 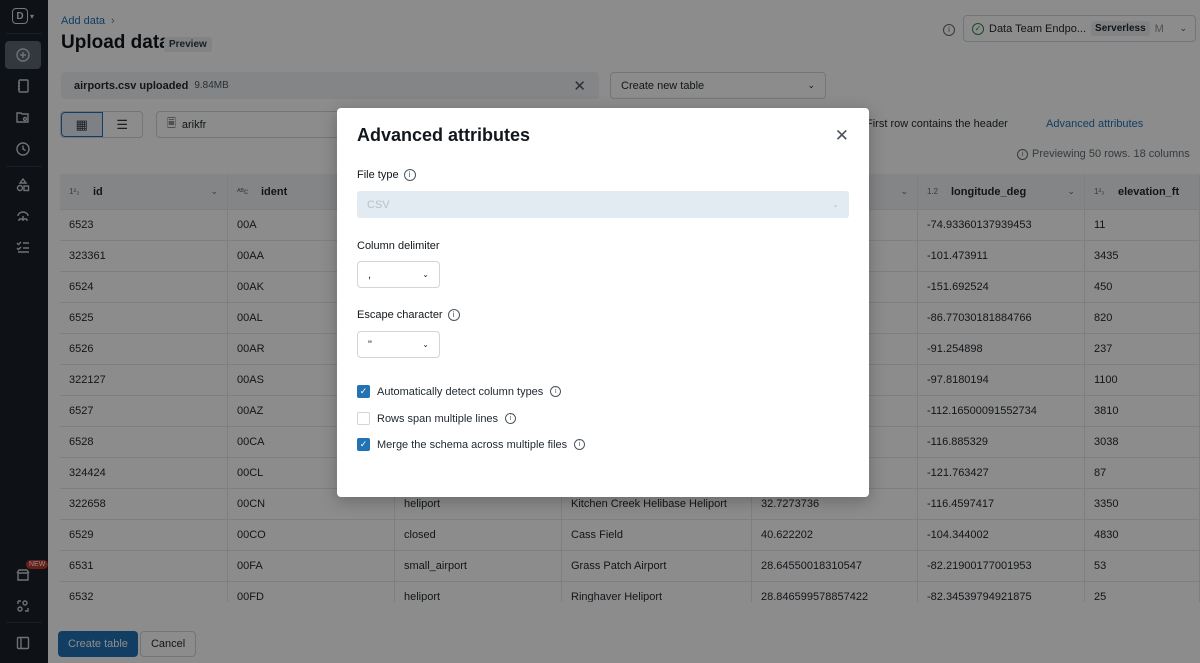 I want to click on escape-label-text: Escape character, so click(x=400, y=315).